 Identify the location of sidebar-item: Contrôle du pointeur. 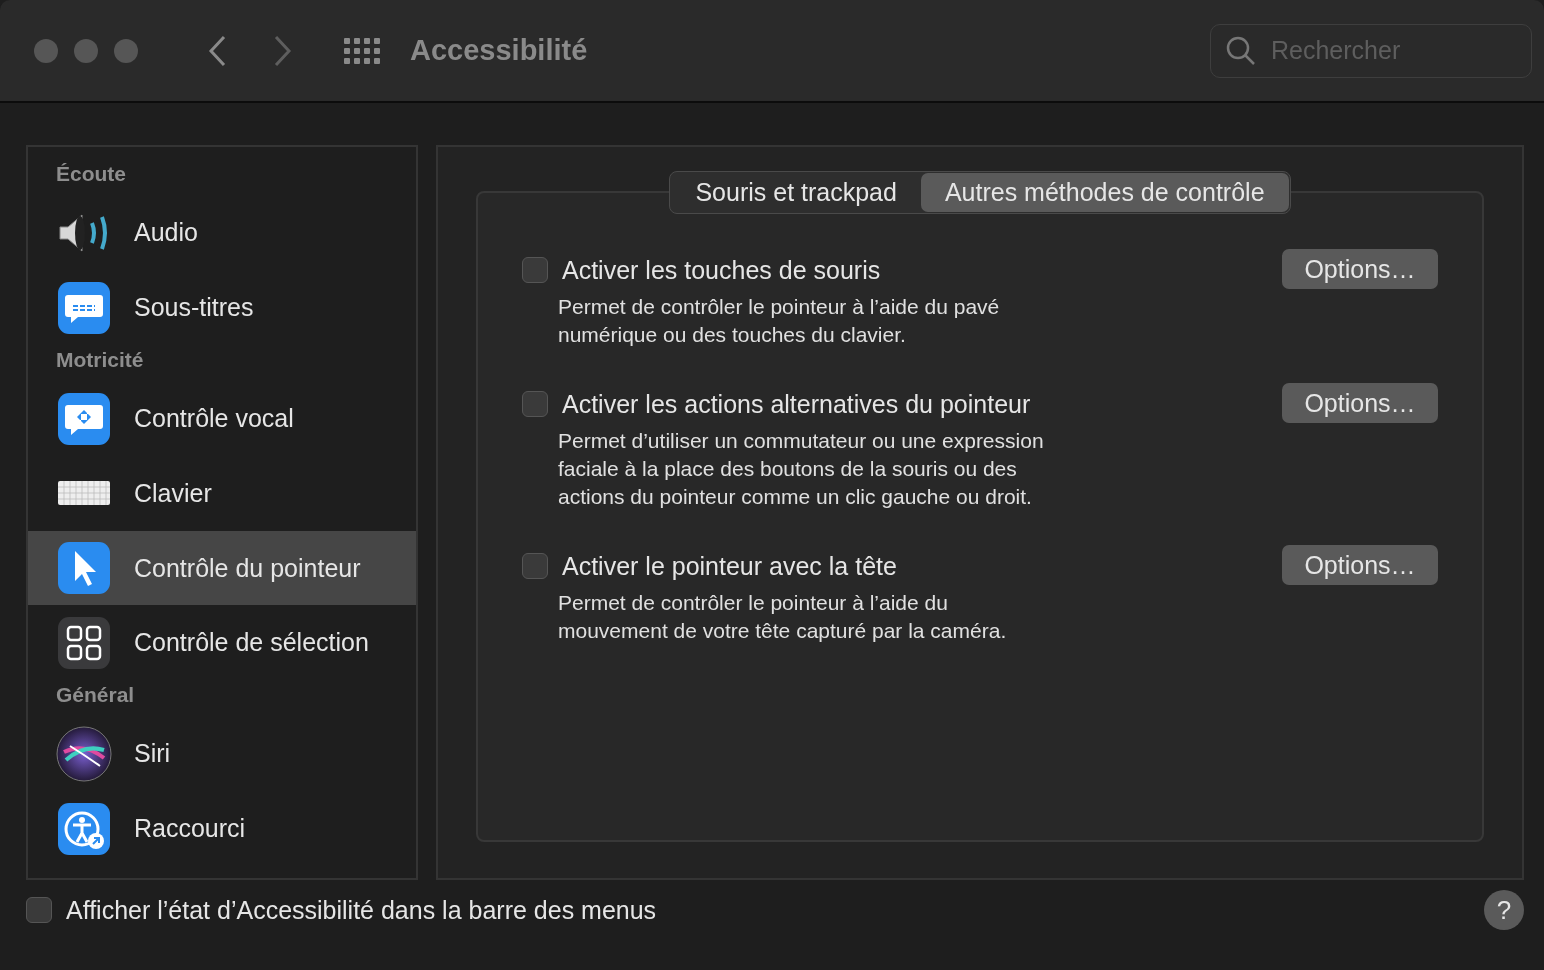
(222, 568).